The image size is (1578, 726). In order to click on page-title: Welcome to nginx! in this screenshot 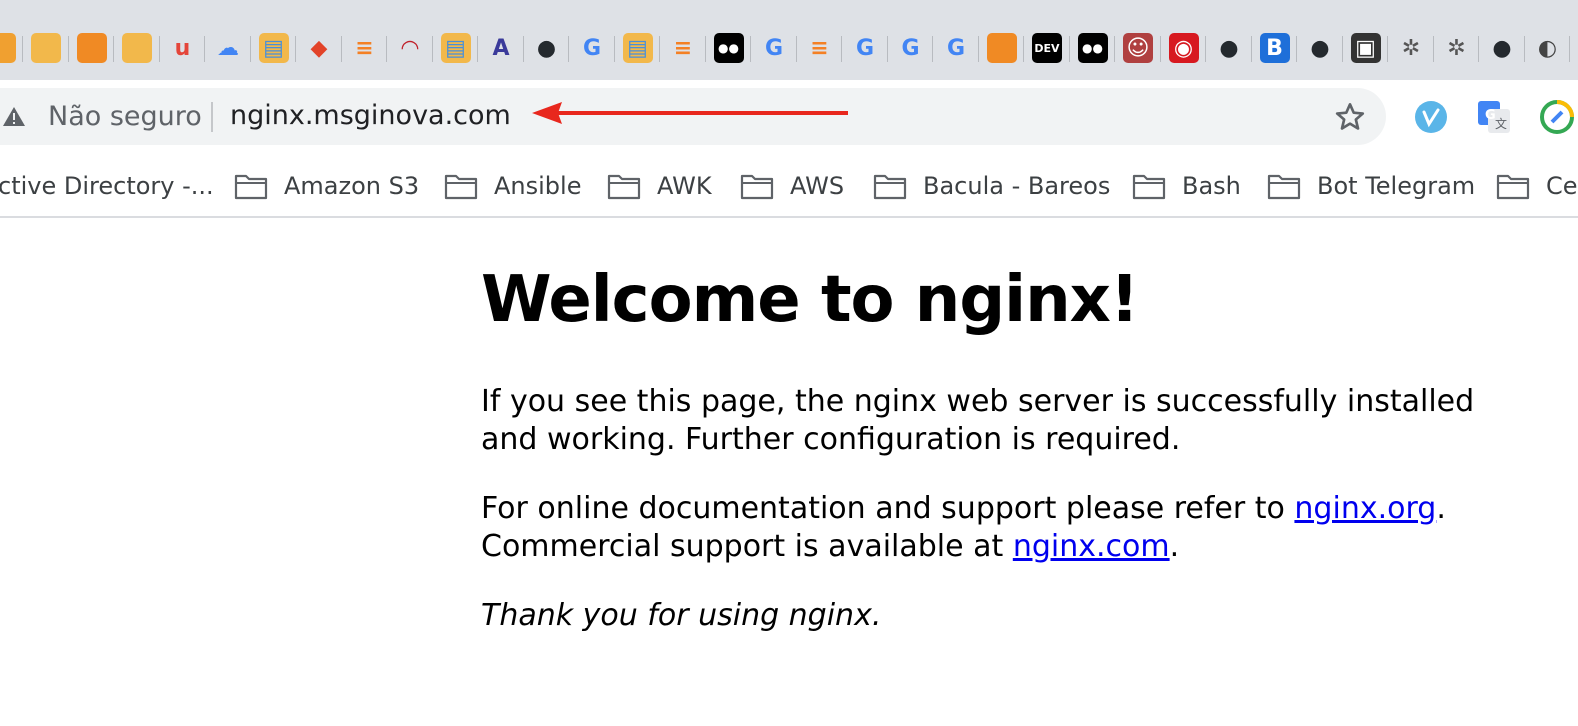, I will do `click(810, 300)`.